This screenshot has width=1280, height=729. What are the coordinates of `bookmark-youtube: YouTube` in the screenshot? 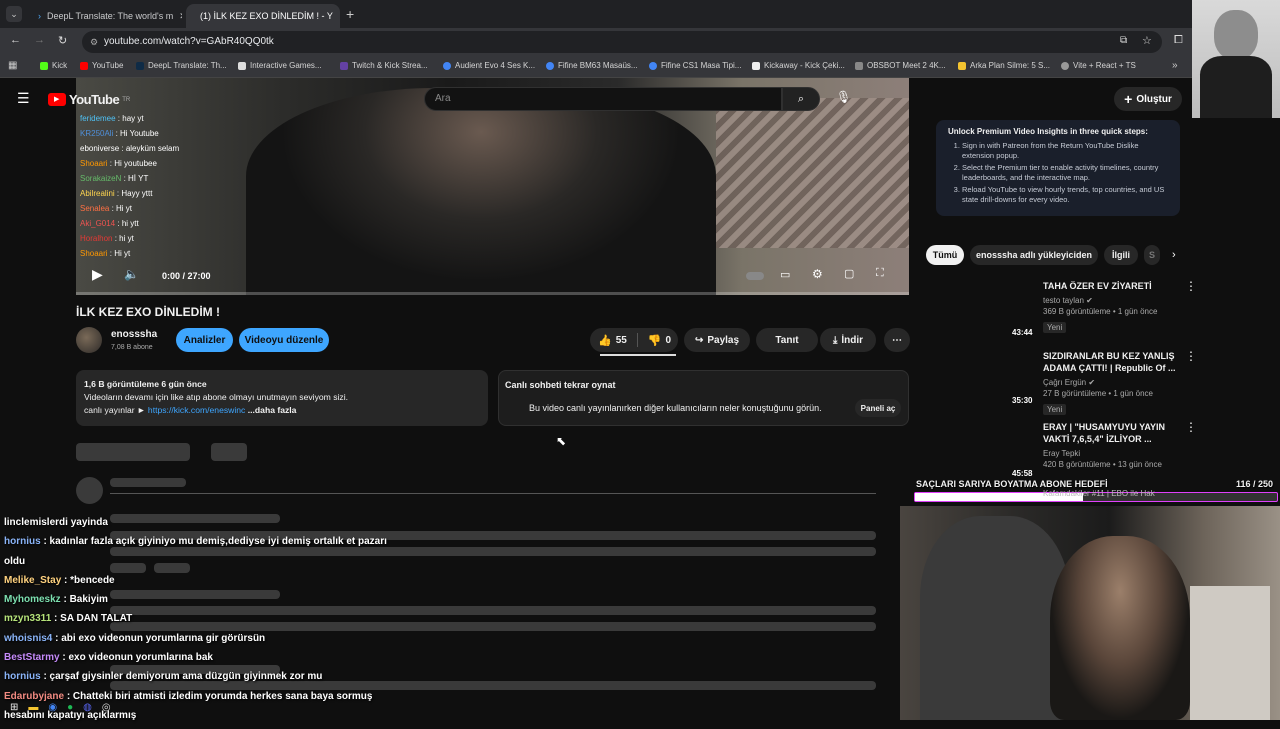 It's located at (101, 65).